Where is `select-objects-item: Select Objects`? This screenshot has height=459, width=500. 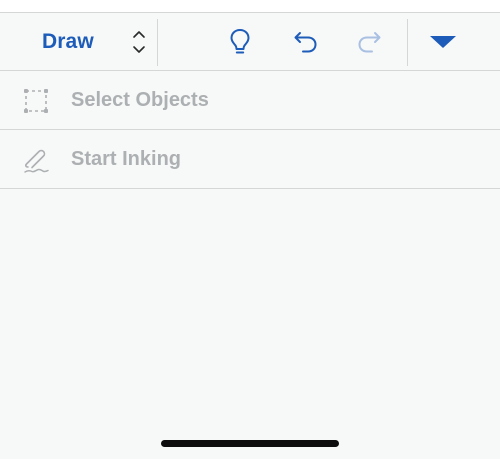
select-objects-item: Select Objects is located at coordinates (250, 100).